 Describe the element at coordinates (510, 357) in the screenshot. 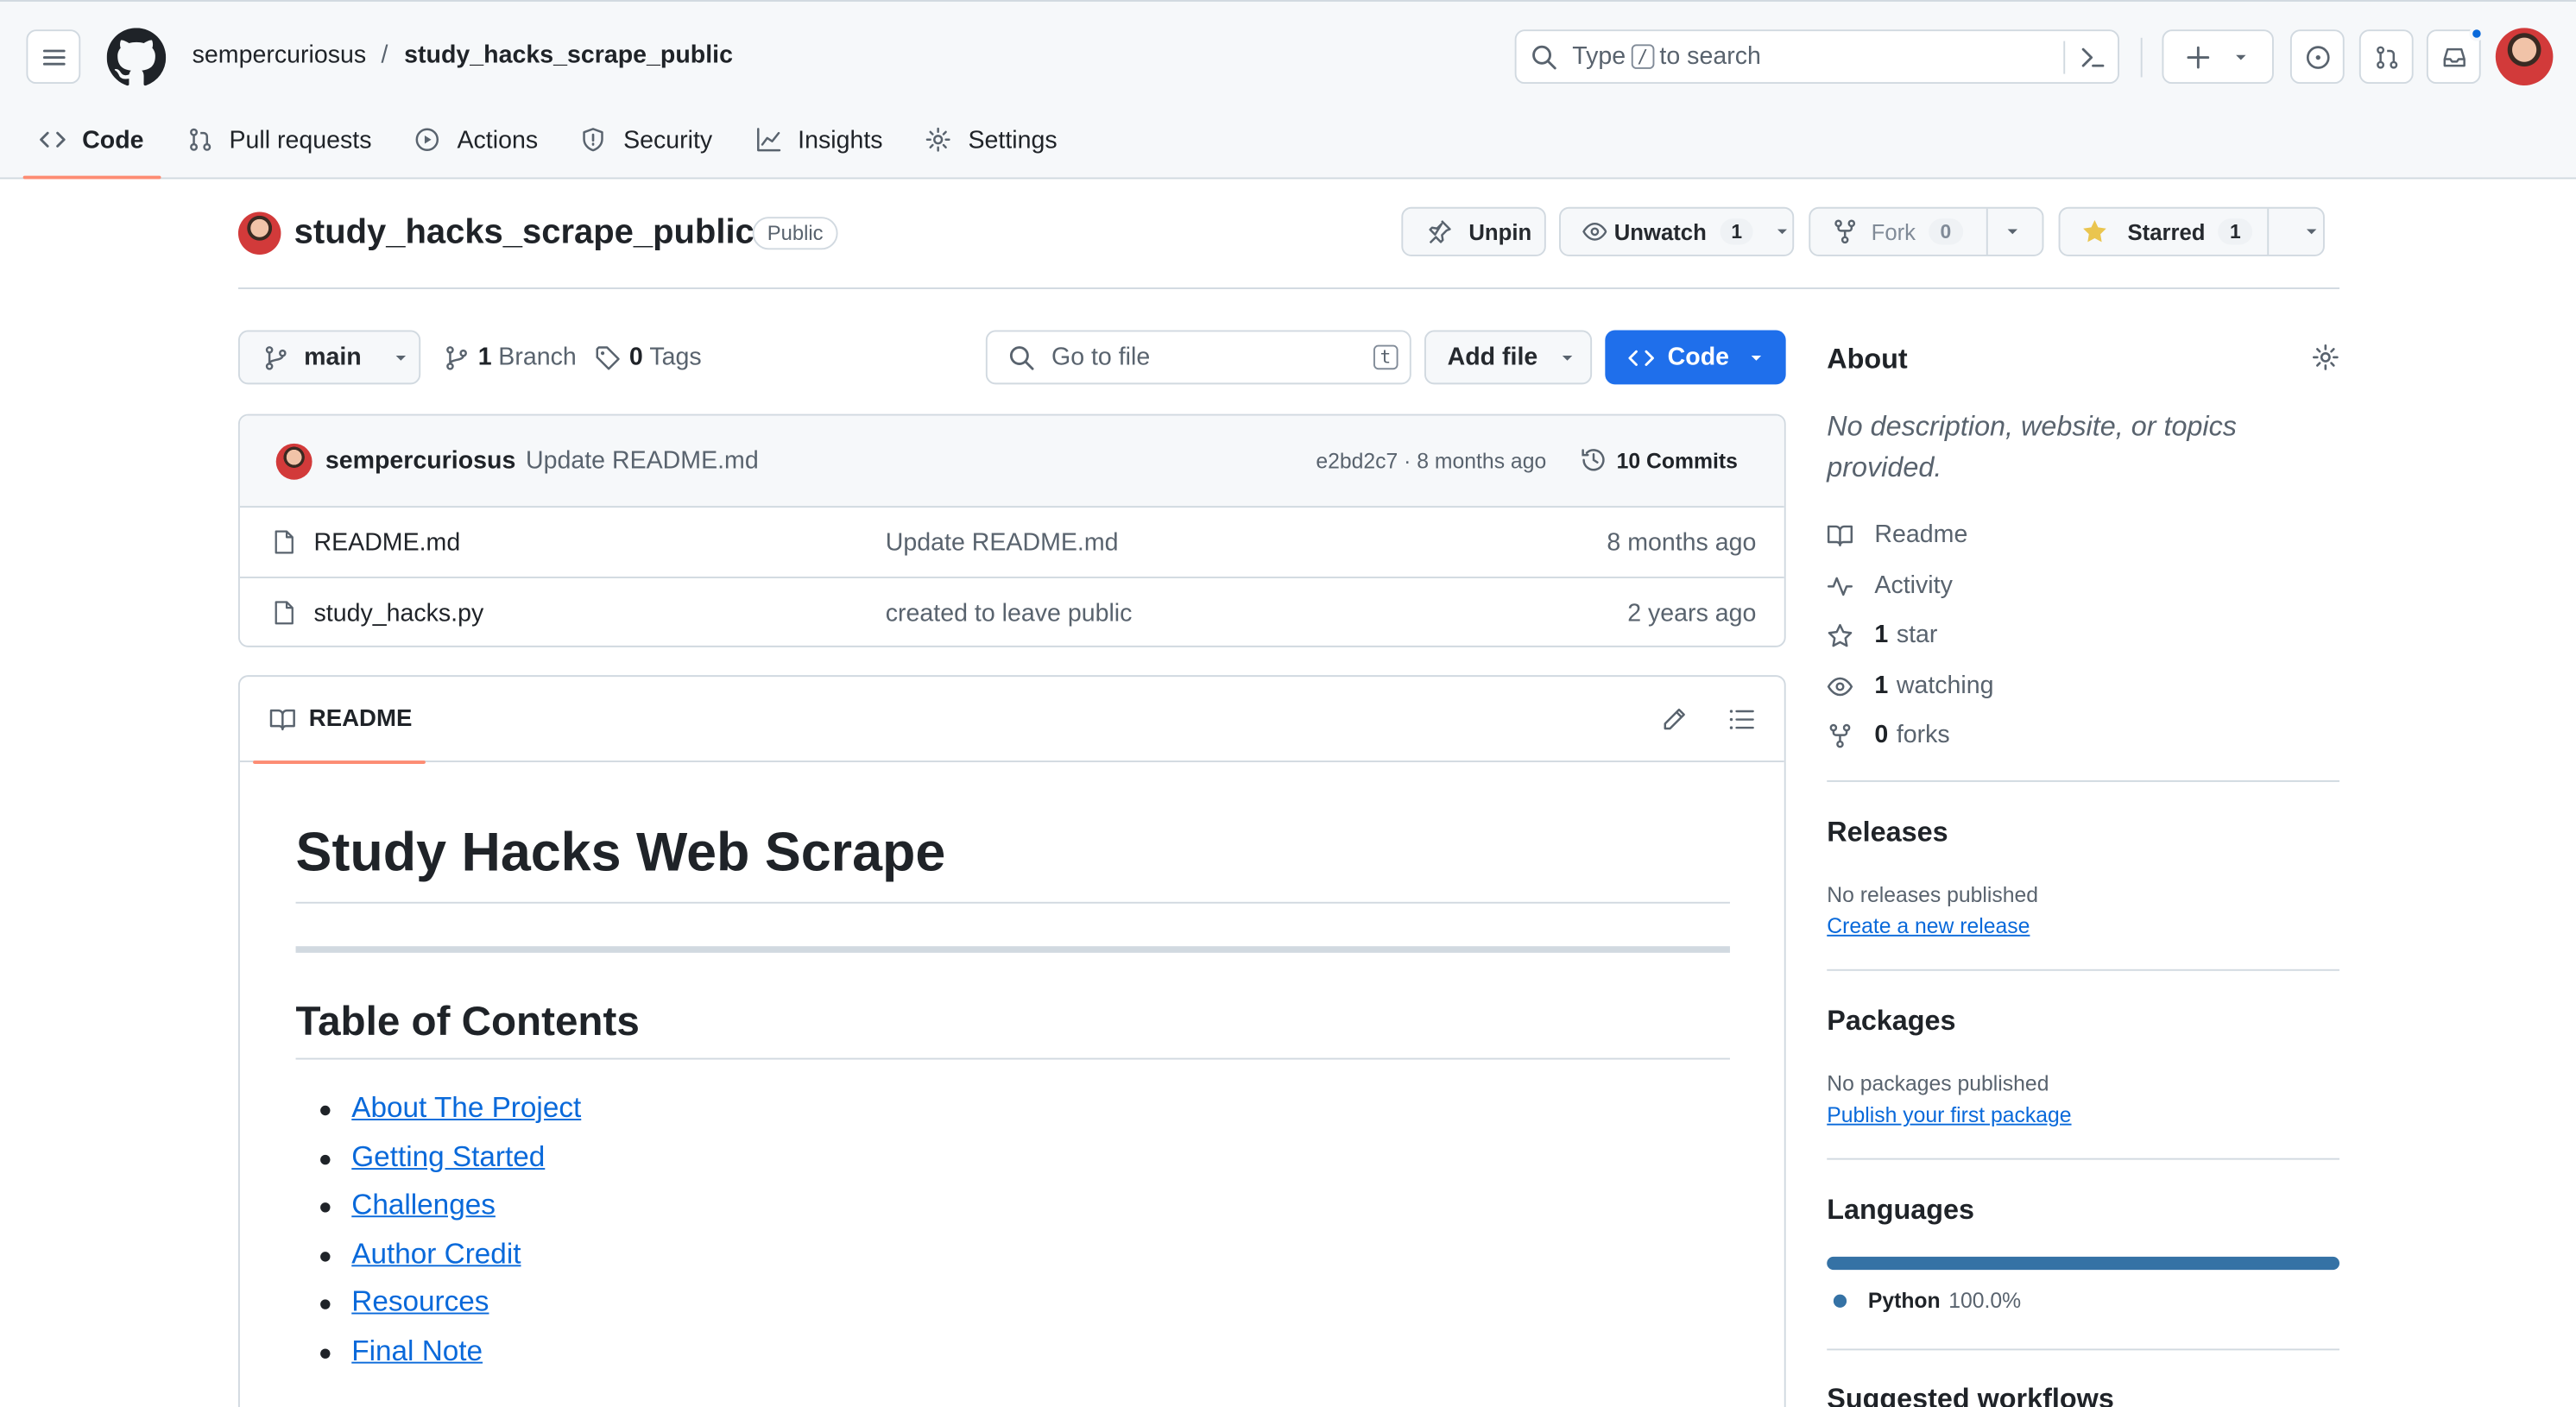

I see `branches-link: 1 Branch` at that location.